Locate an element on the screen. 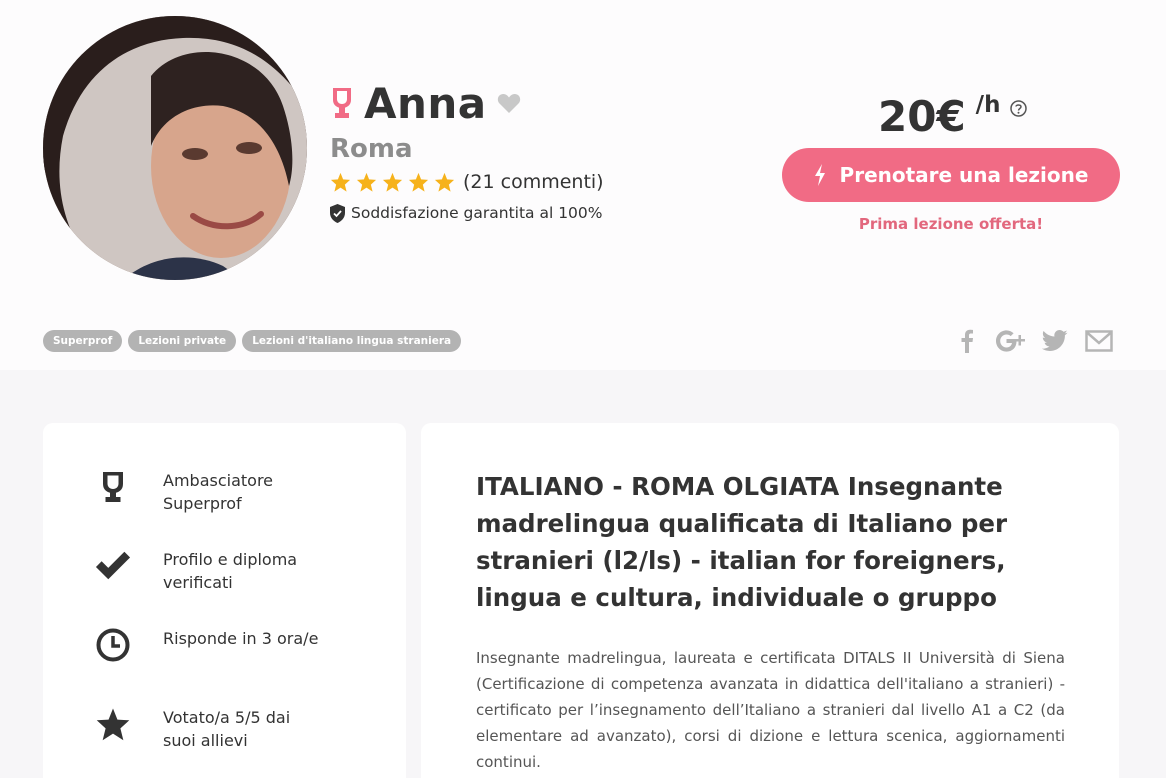 This screenshot has height=778, width=1166. social-share is located at coordinates (1040, 341).